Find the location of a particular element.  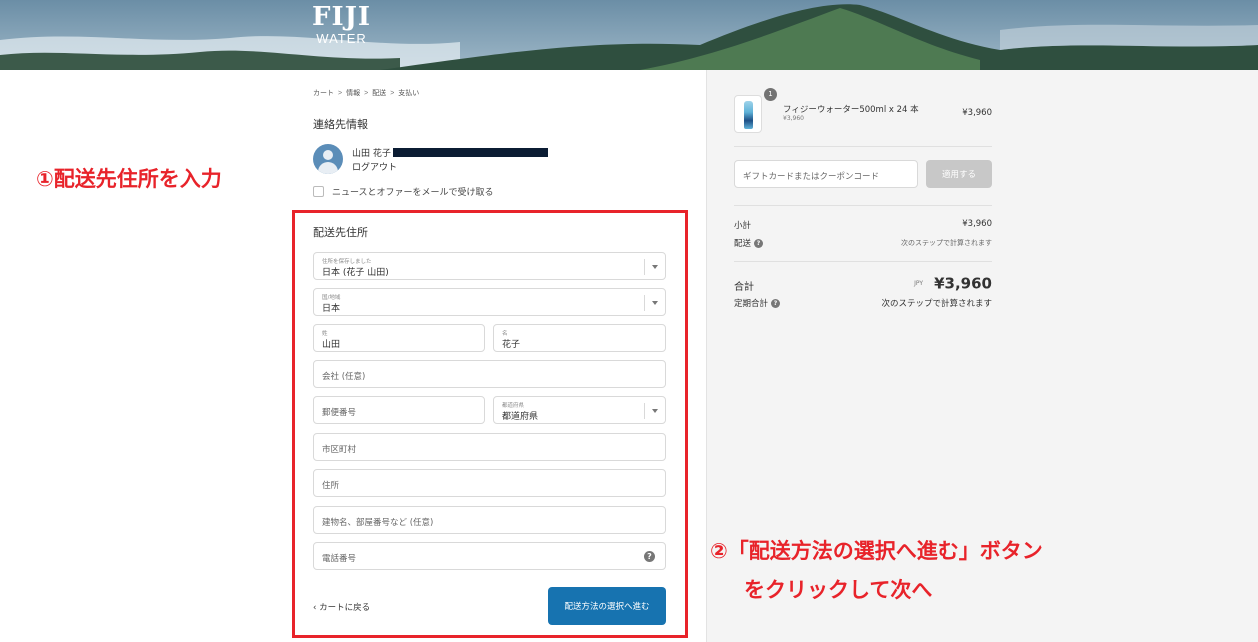

breadcrumb-cart: カート is located at coordinates (323, 93).